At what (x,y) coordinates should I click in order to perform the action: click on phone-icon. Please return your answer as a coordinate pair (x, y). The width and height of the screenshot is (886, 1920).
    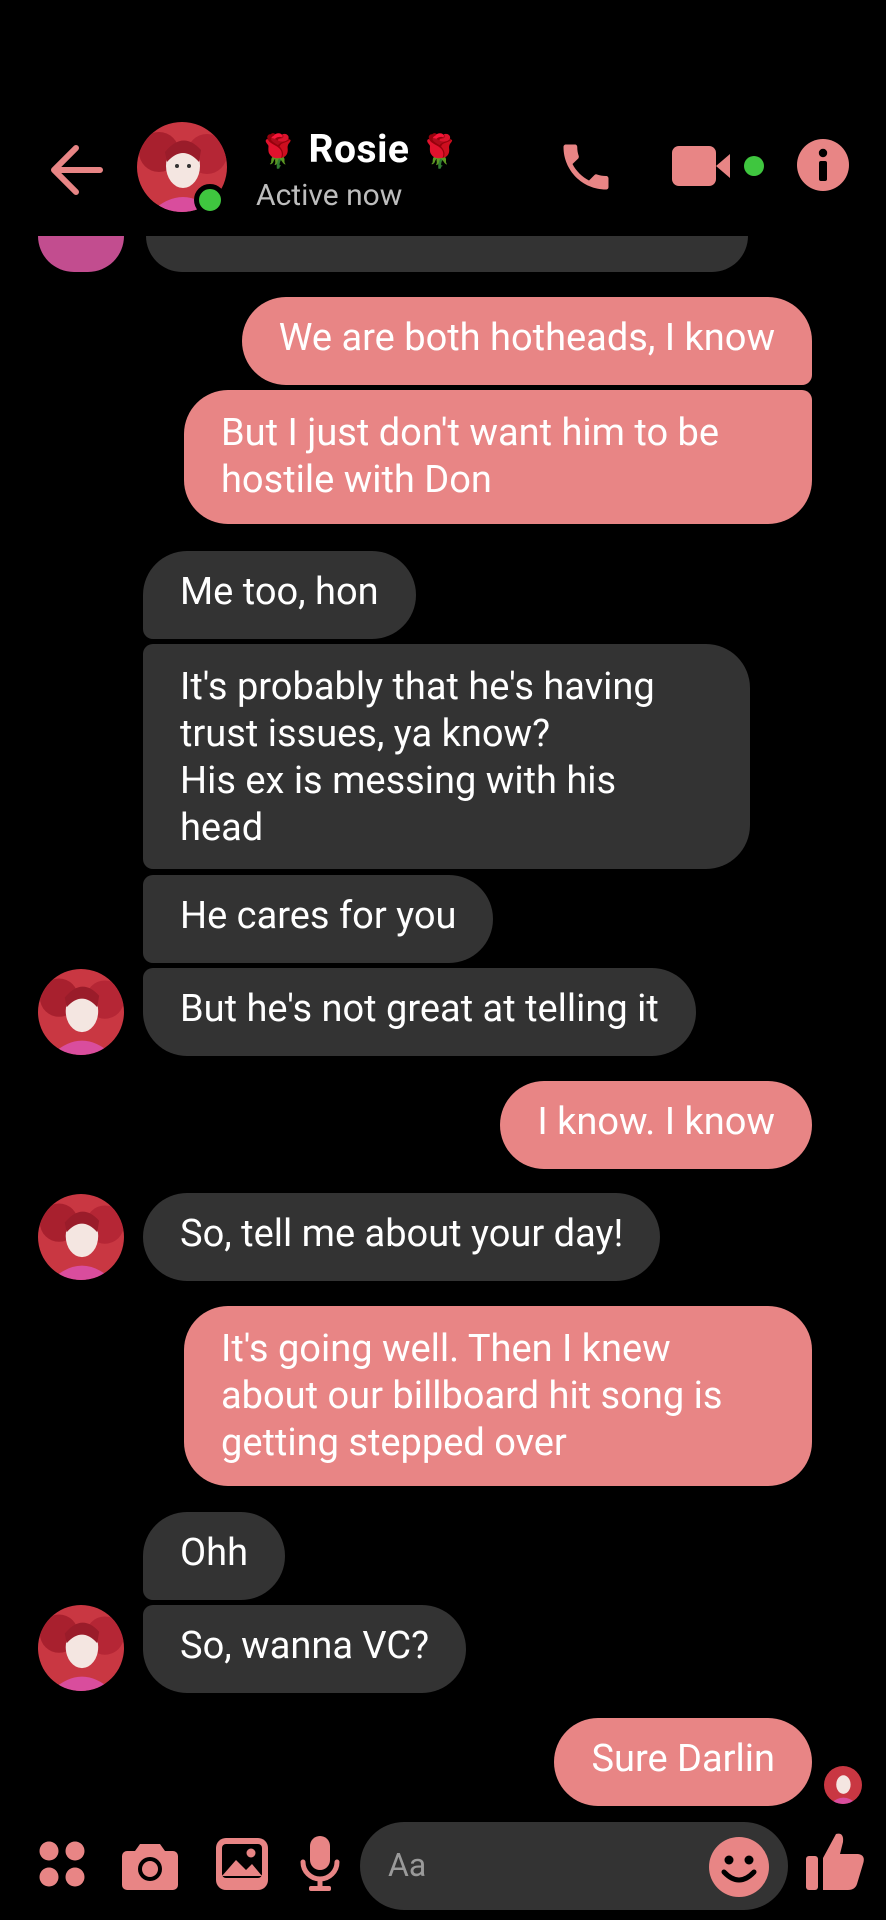
    Looking at the image, I should click on (586, 167).